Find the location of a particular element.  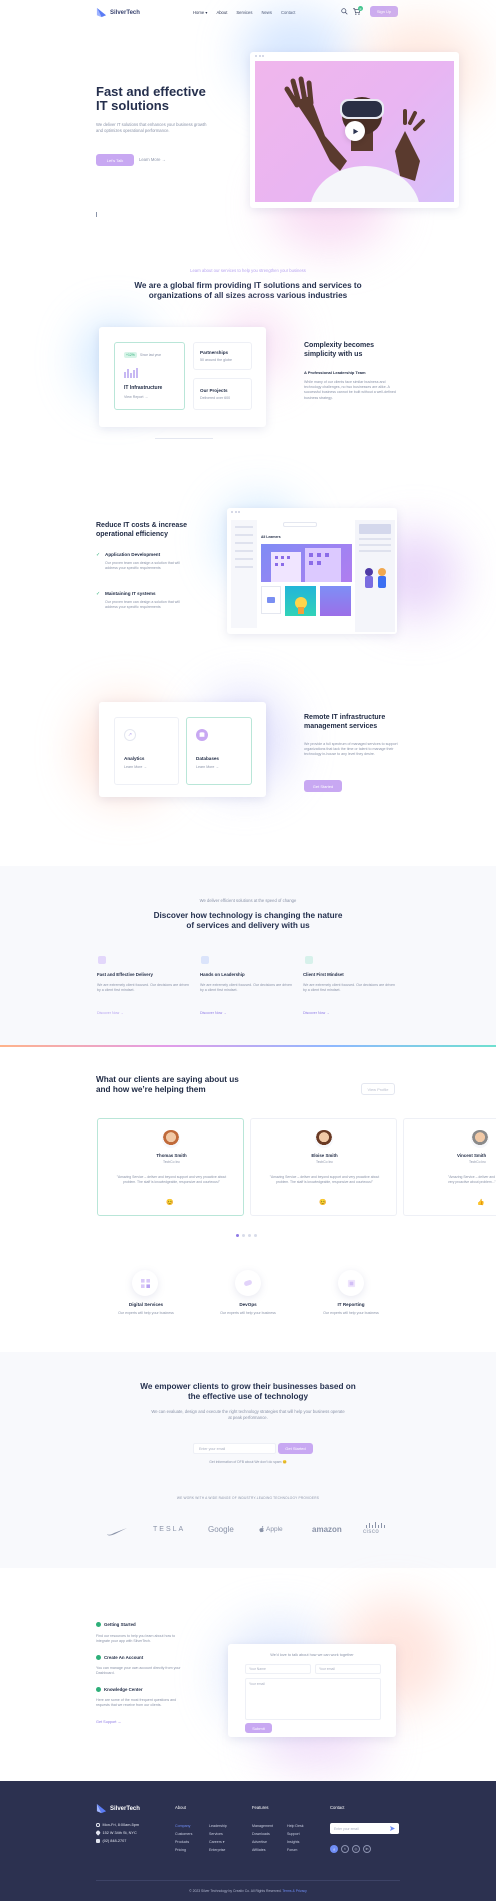

databases-link: Learn More → is located at coordinates (207, 767).